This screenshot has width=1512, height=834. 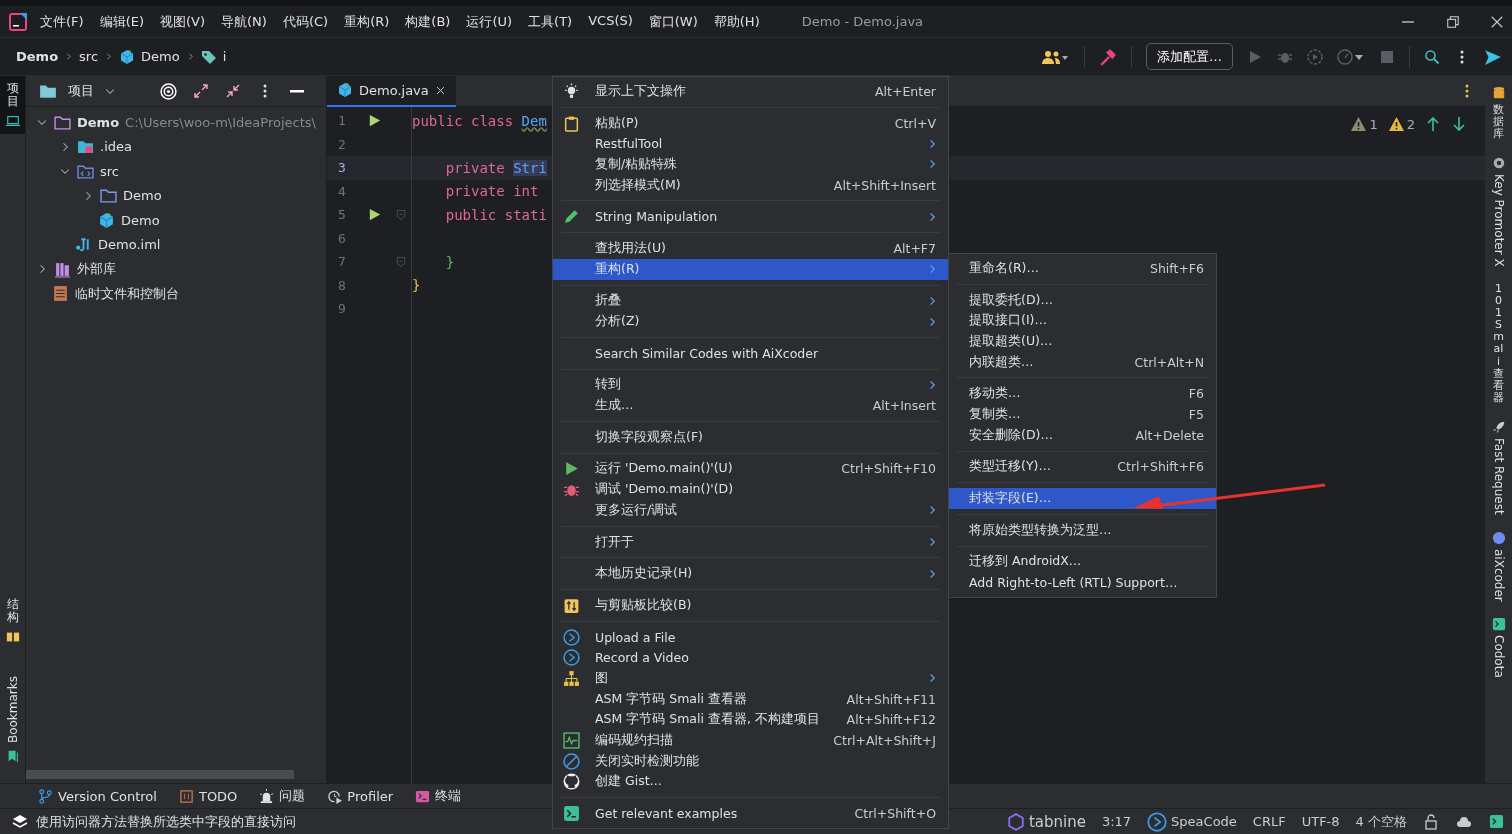 I want to click on menu-item: 文件(F), so click(x=62, y=21).